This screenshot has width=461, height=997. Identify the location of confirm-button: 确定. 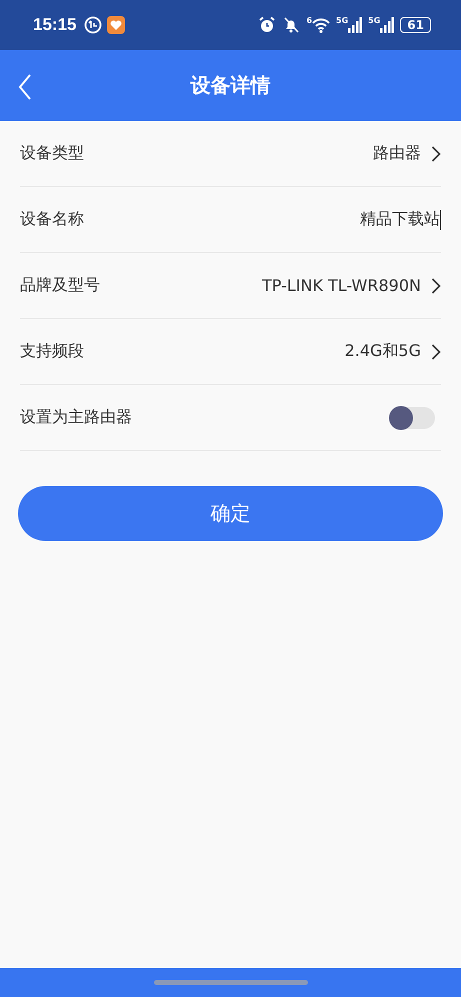
(230, 513).